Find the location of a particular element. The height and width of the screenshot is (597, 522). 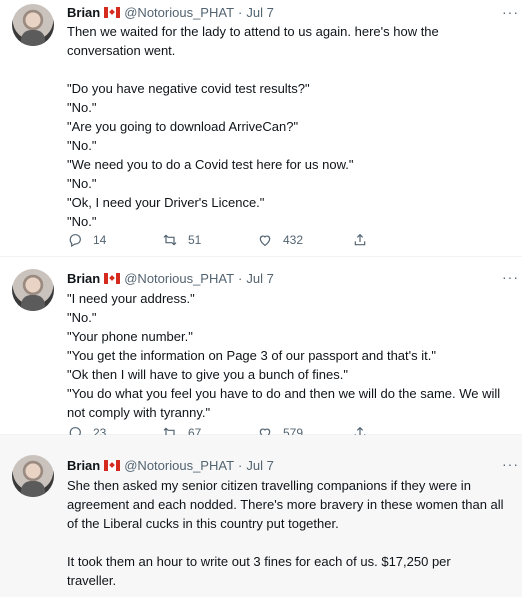

like-button: 432 is located at coordinates (304, 240).